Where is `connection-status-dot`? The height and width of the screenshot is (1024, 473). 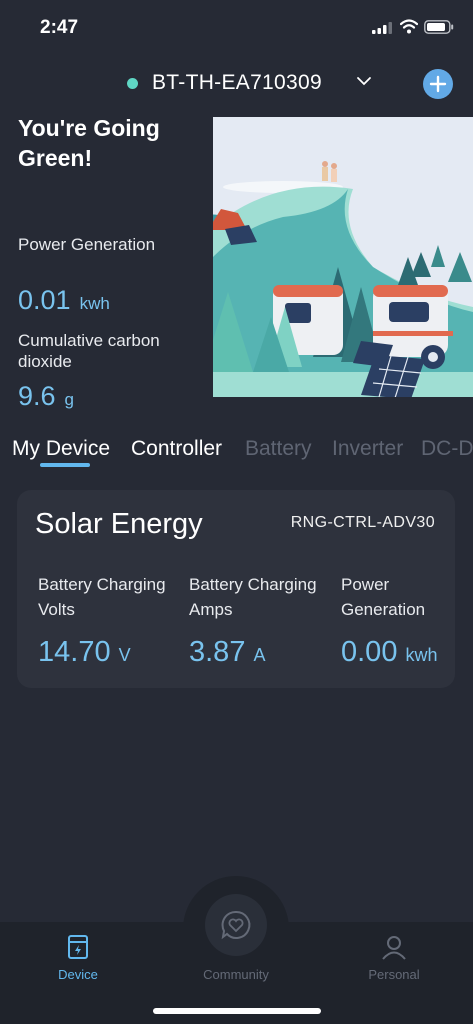
connection-status-dot is located at coordinates (132, 83).